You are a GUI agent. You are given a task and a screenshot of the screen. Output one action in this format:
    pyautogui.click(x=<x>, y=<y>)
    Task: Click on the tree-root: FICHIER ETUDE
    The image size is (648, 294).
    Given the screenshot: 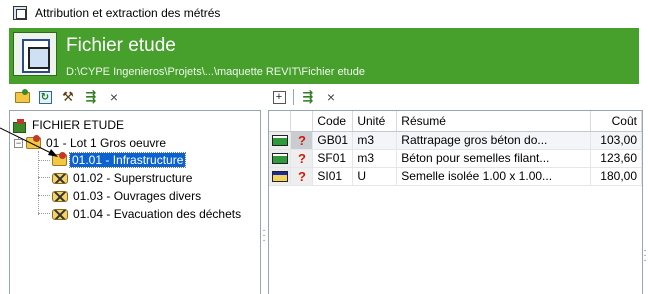 What is the action you would take?
    pyautogui.click(x=69, y=125)
    